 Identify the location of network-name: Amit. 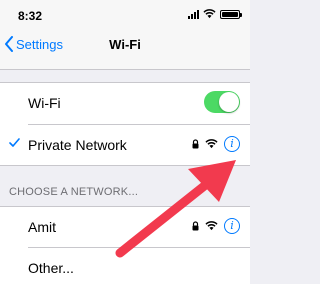
(42, 227).